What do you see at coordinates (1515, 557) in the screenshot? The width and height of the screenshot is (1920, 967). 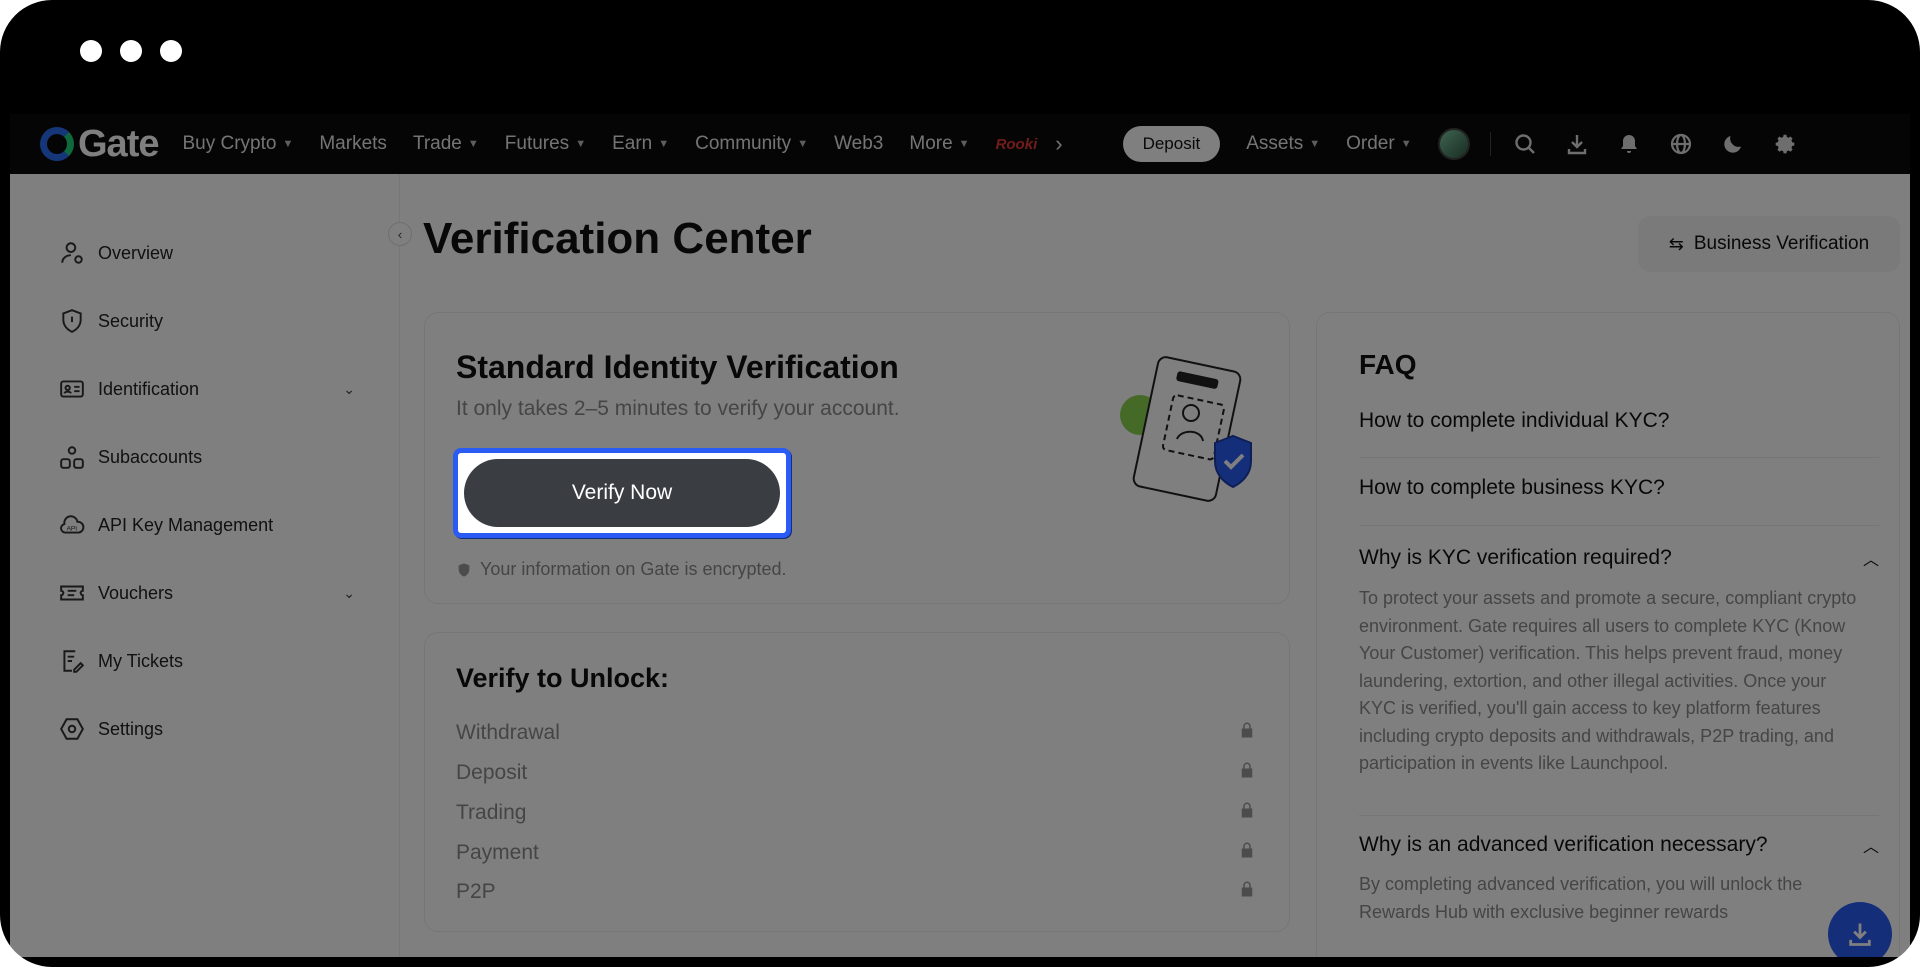 I see `faq-question-text: Why is KYC verification required?` at bounding box center [1515, 557].